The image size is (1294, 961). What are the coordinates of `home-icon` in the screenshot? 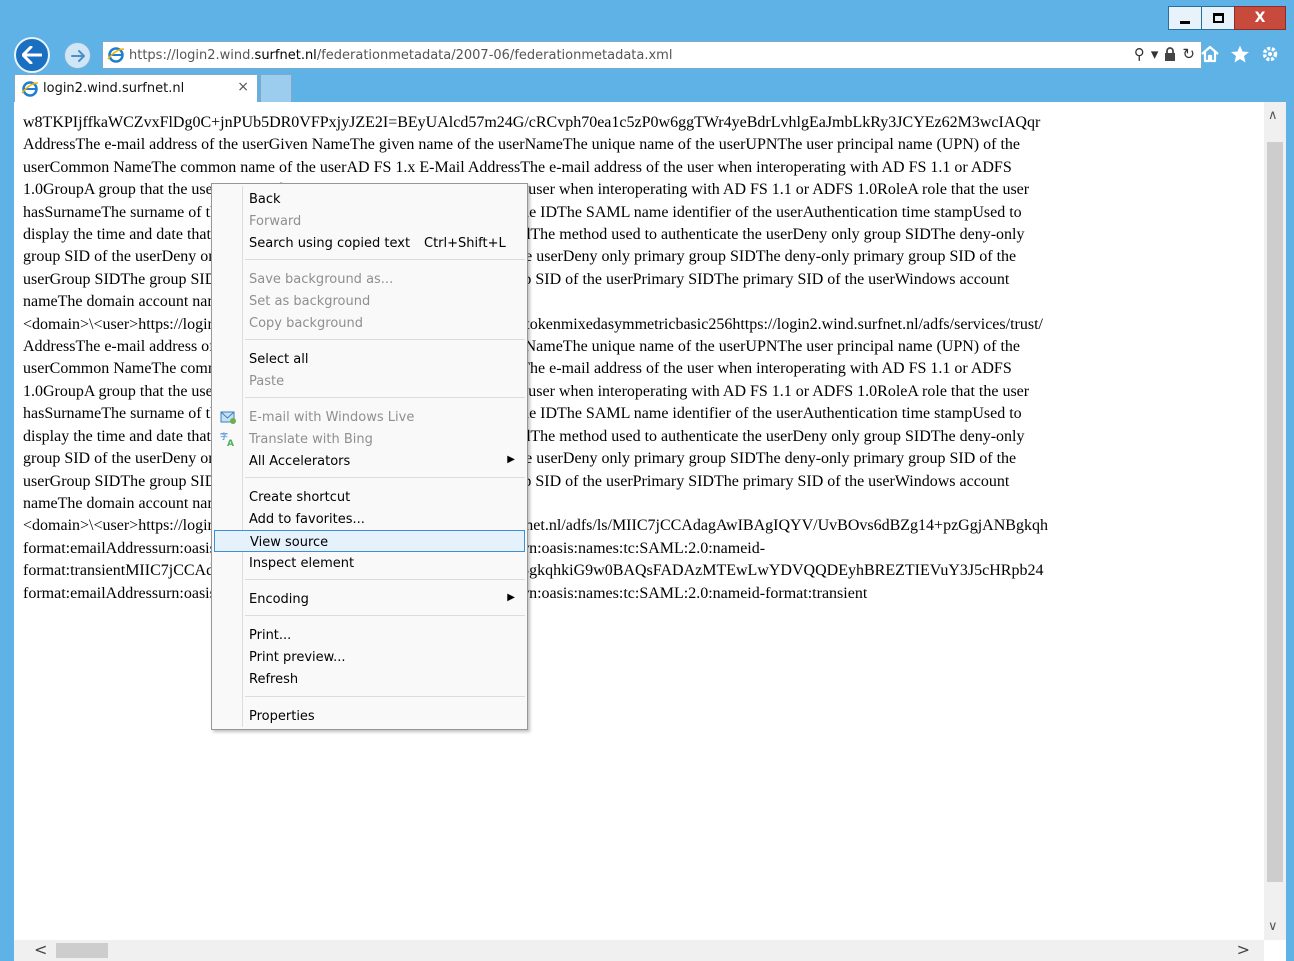 It's located at (1210, 54).